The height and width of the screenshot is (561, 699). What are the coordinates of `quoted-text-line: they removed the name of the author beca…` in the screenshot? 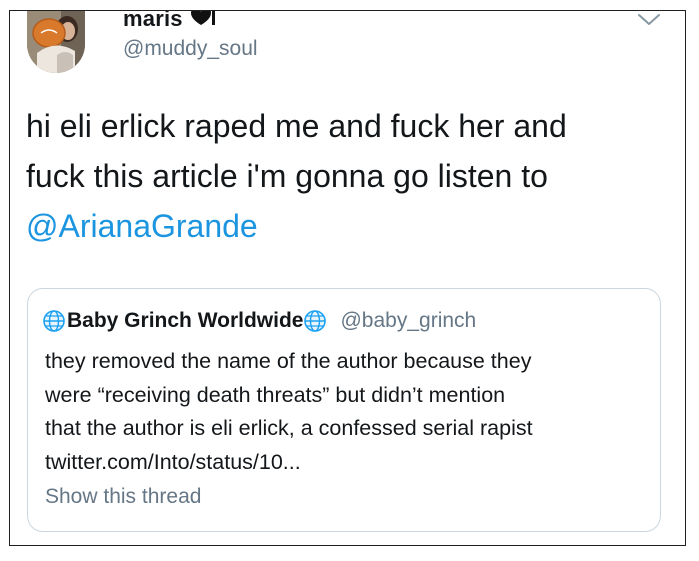 It's located at (288, 361).